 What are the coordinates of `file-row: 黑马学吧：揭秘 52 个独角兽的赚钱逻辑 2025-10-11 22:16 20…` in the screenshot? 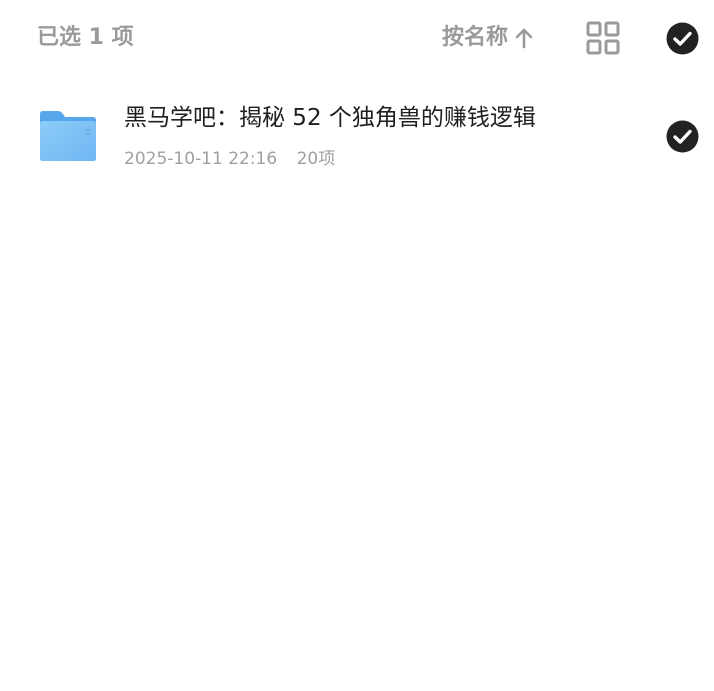 It's located at (357, 137).